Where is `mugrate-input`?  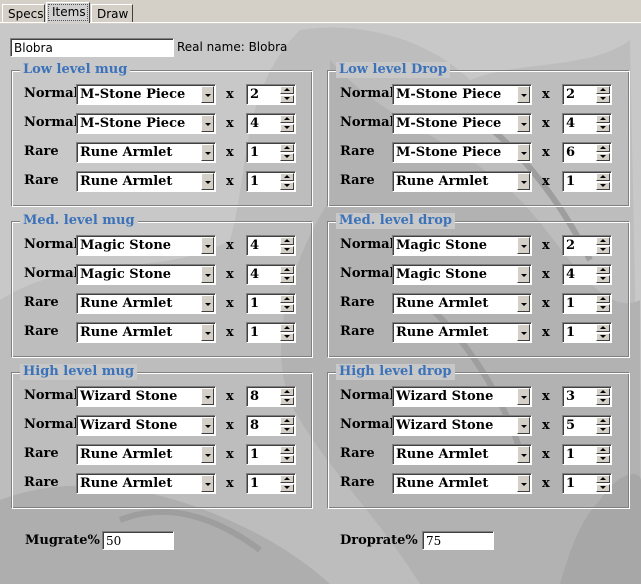 mugrate-input is located at coordinates (138, 540).